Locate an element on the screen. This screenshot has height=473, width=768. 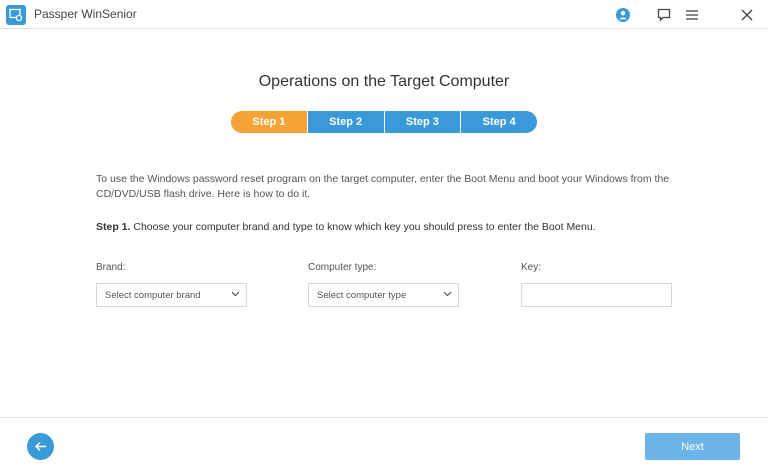
computer-type-label: Computer type: is located at coordinates (342, 267).